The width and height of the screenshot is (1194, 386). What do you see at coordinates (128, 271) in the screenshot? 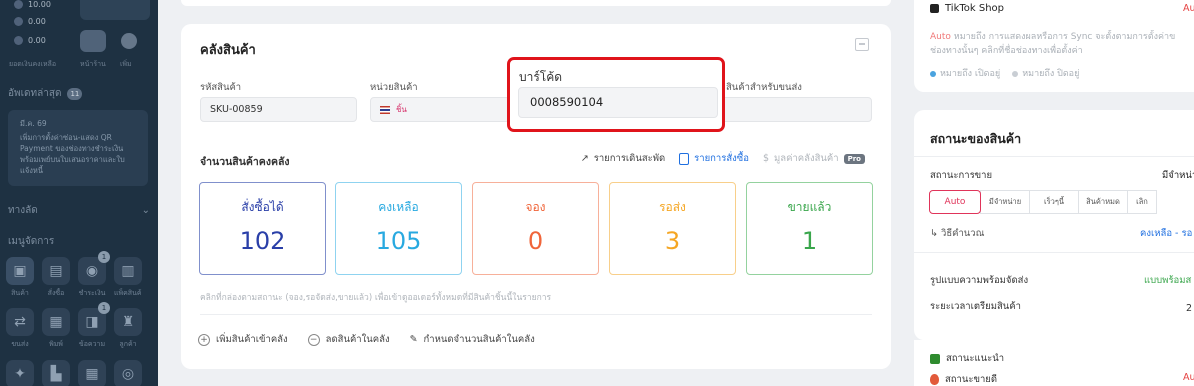
I see `packing-menu-icon: ▥` at bounding box center [128, 271].